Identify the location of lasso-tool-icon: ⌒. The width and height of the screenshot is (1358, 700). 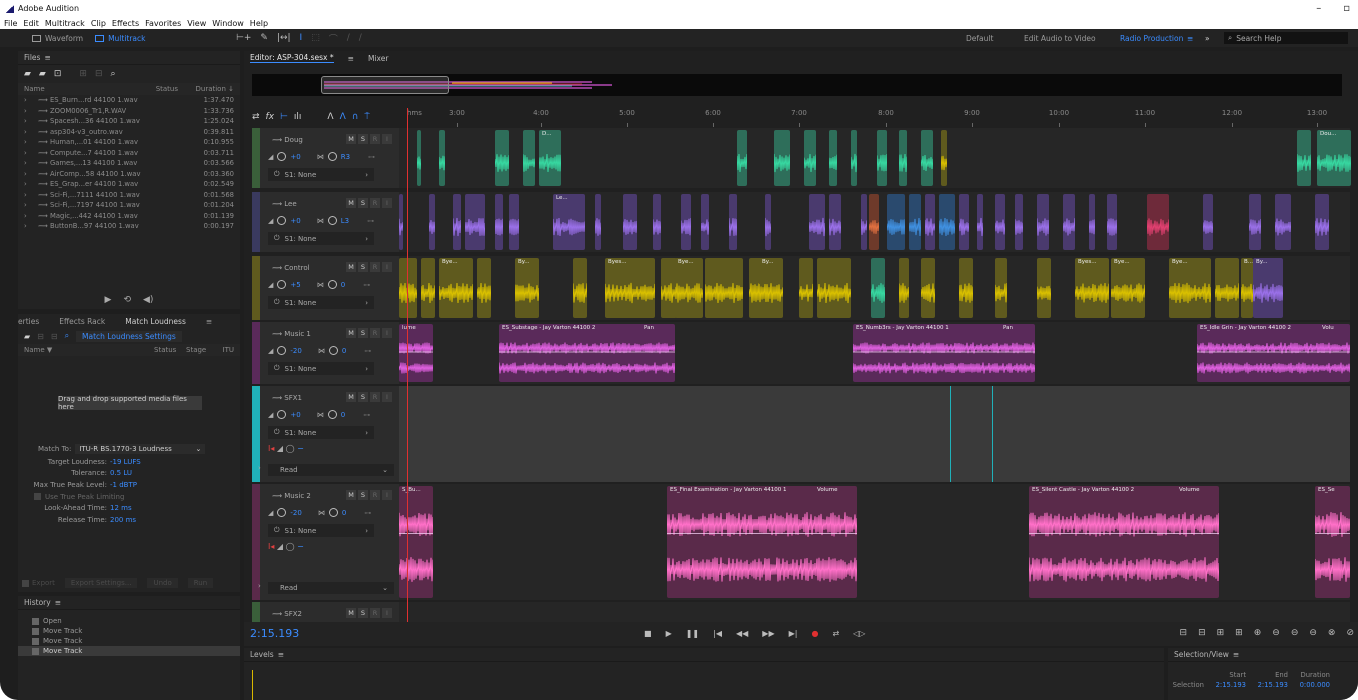
(333, 38).